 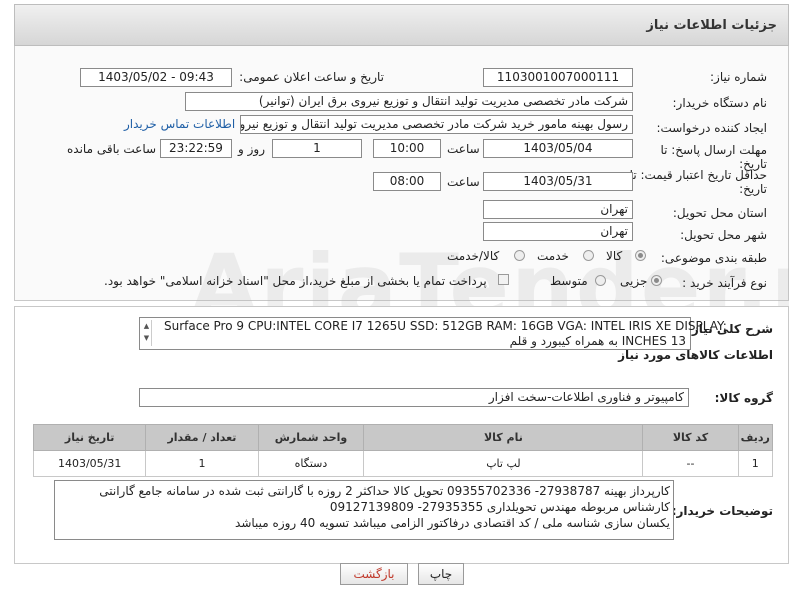 What do you see at coordinates (251, 149) in the screenshot?
I see `days-label: روز و` at bounding box center [251, 149].